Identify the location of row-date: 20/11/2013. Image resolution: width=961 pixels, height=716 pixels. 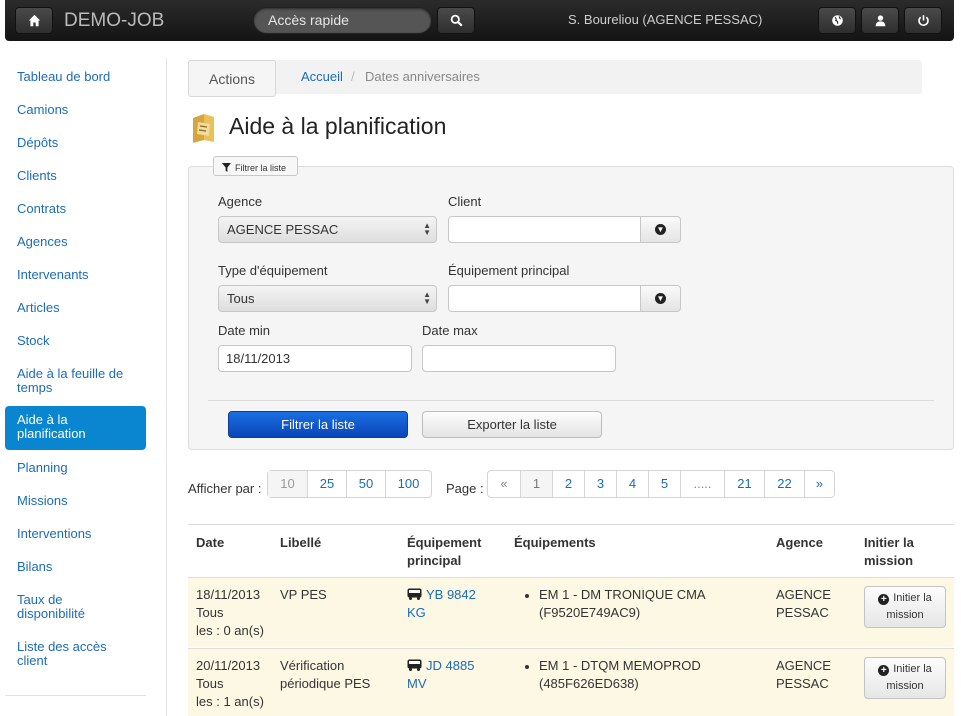
(228, 665).